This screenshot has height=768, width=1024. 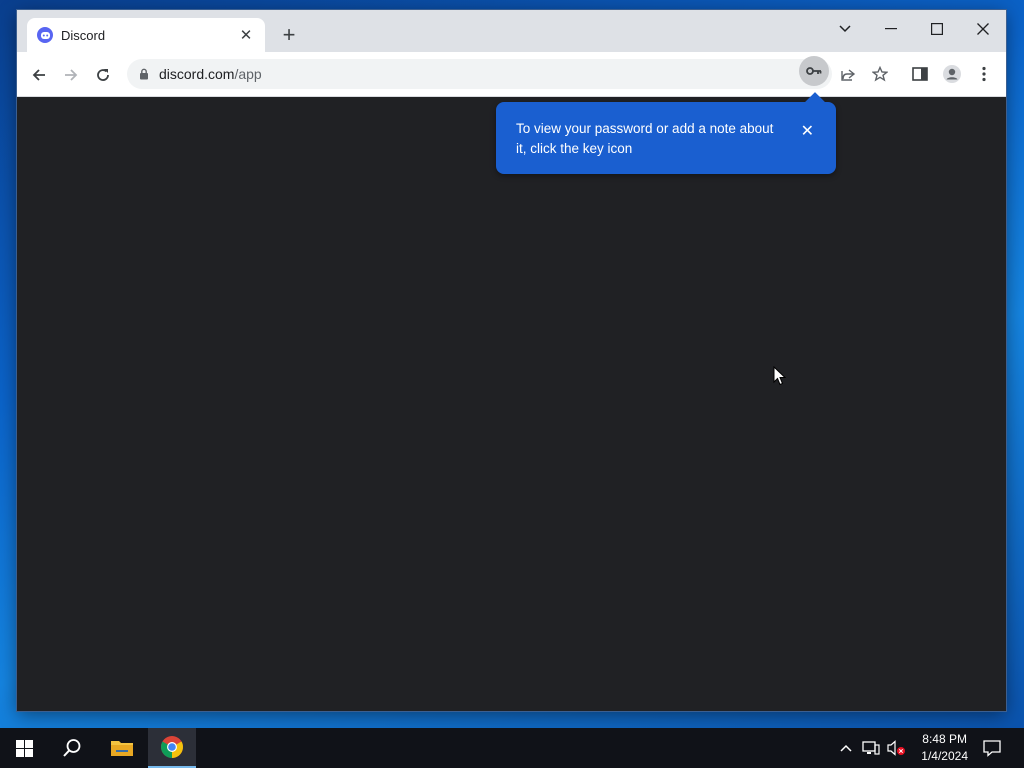 What do you see at coordinates (246, 35) in the screenshot?
I see `close-tab-icon: ✕` at bounding box center [246, 35].